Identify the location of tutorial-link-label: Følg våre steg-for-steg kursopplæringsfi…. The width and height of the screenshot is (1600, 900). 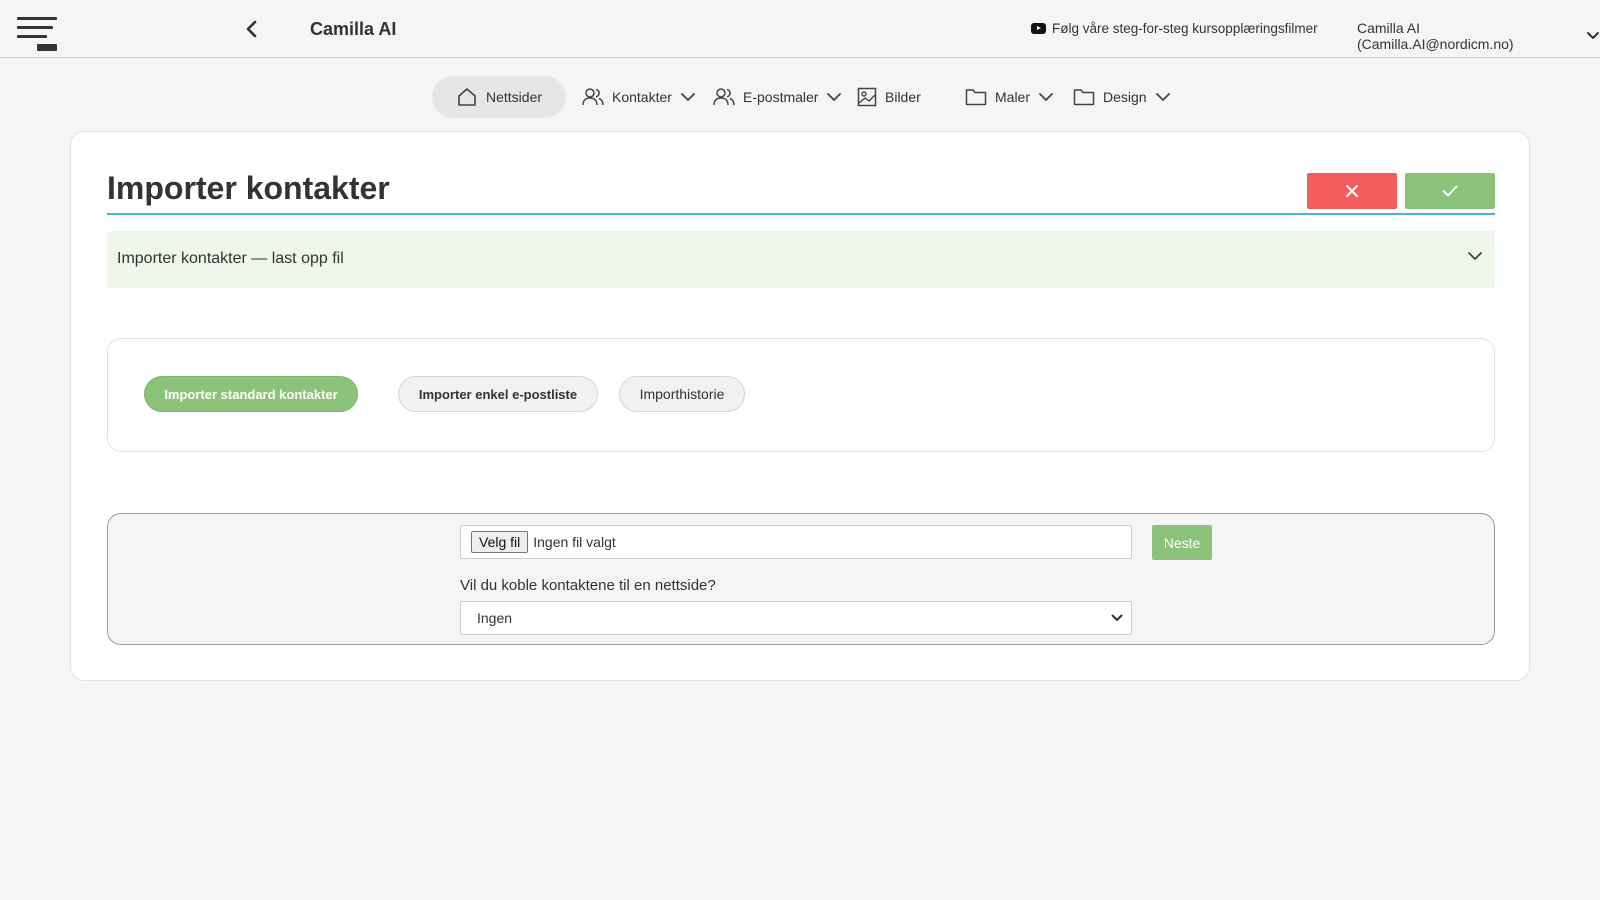
(1185, 28).